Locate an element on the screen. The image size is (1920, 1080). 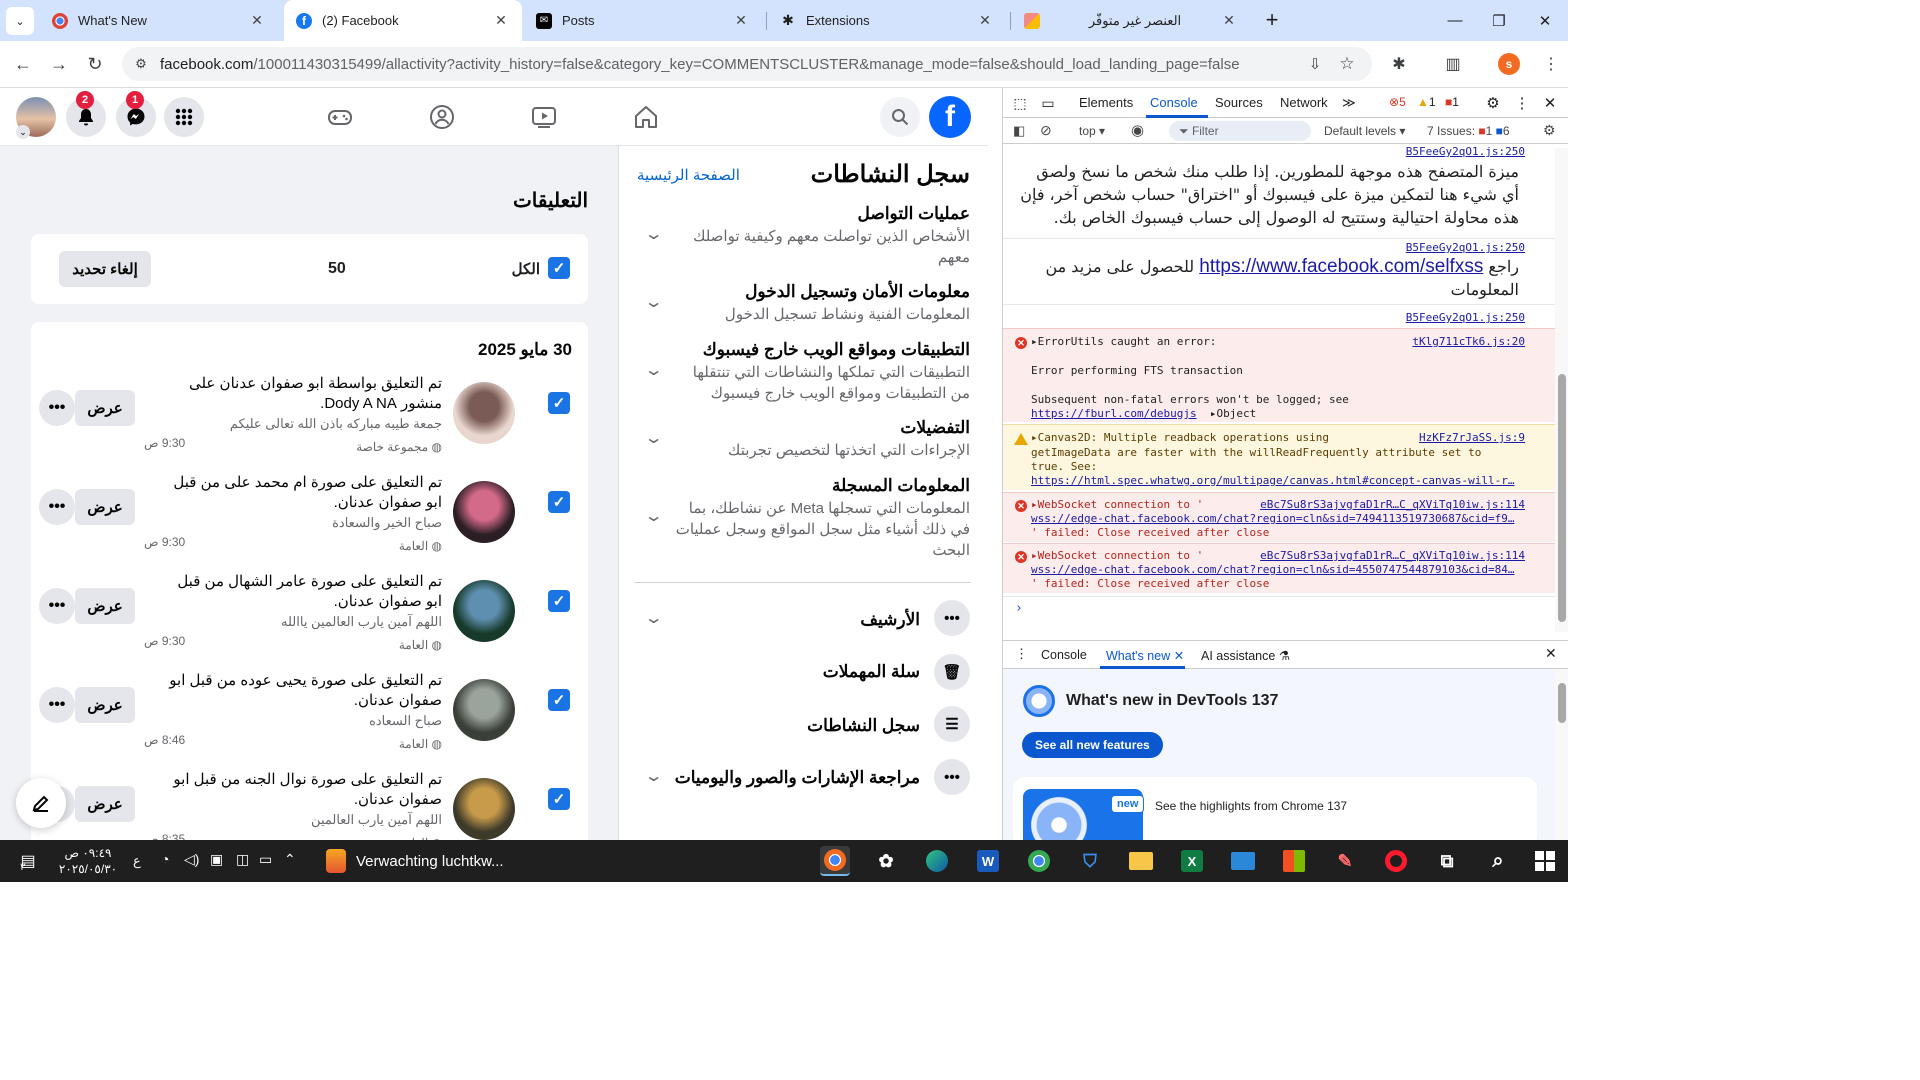
nav-groups is located at coordinates (442, 117).